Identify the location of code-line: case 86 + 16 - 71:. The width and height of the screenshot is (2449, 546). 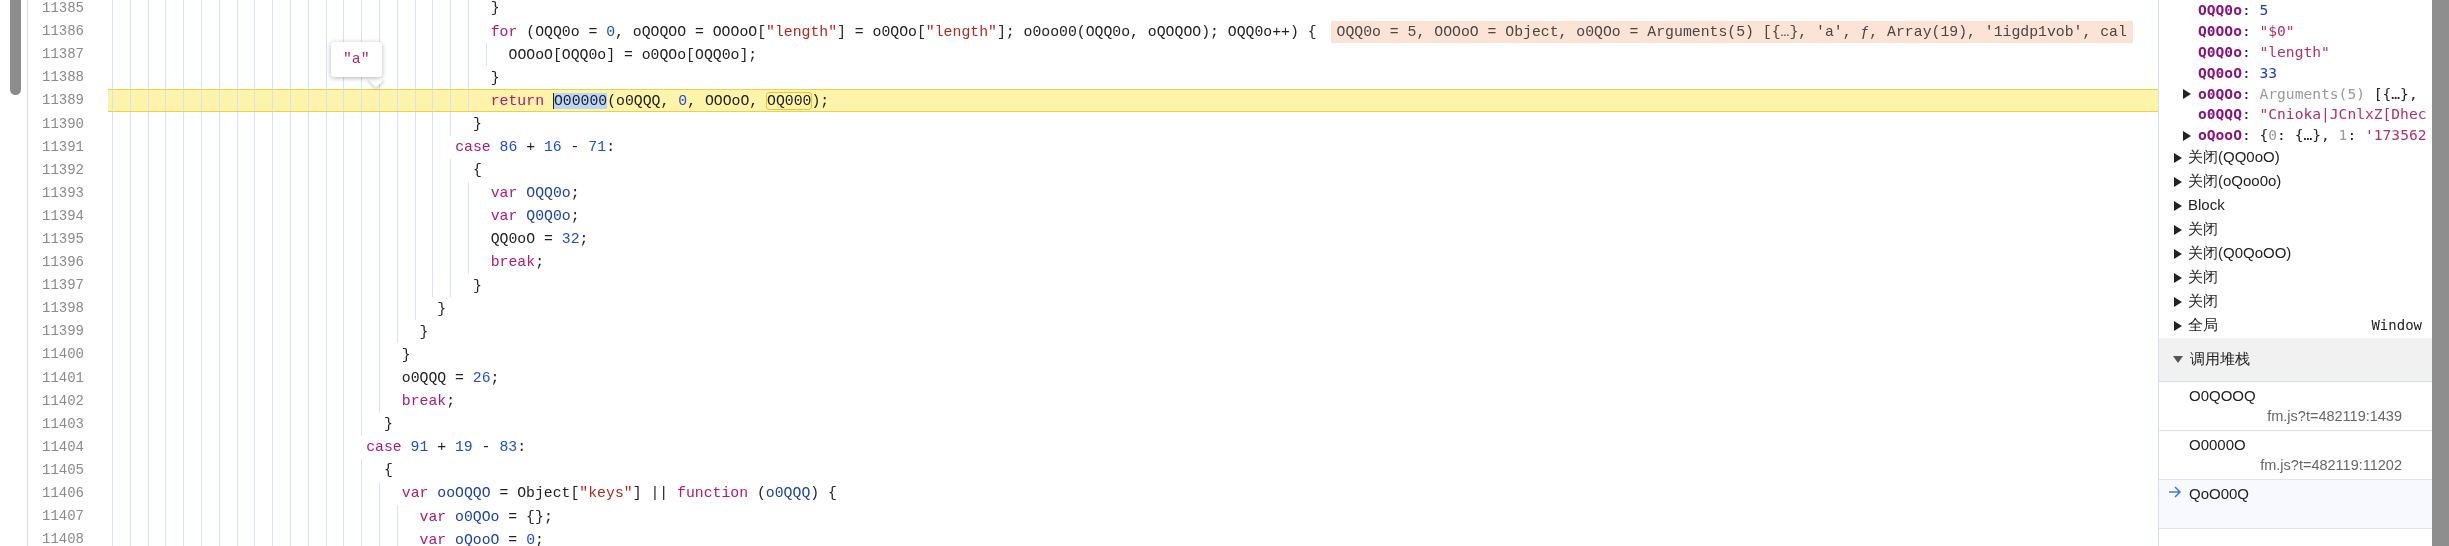
(534, 147).